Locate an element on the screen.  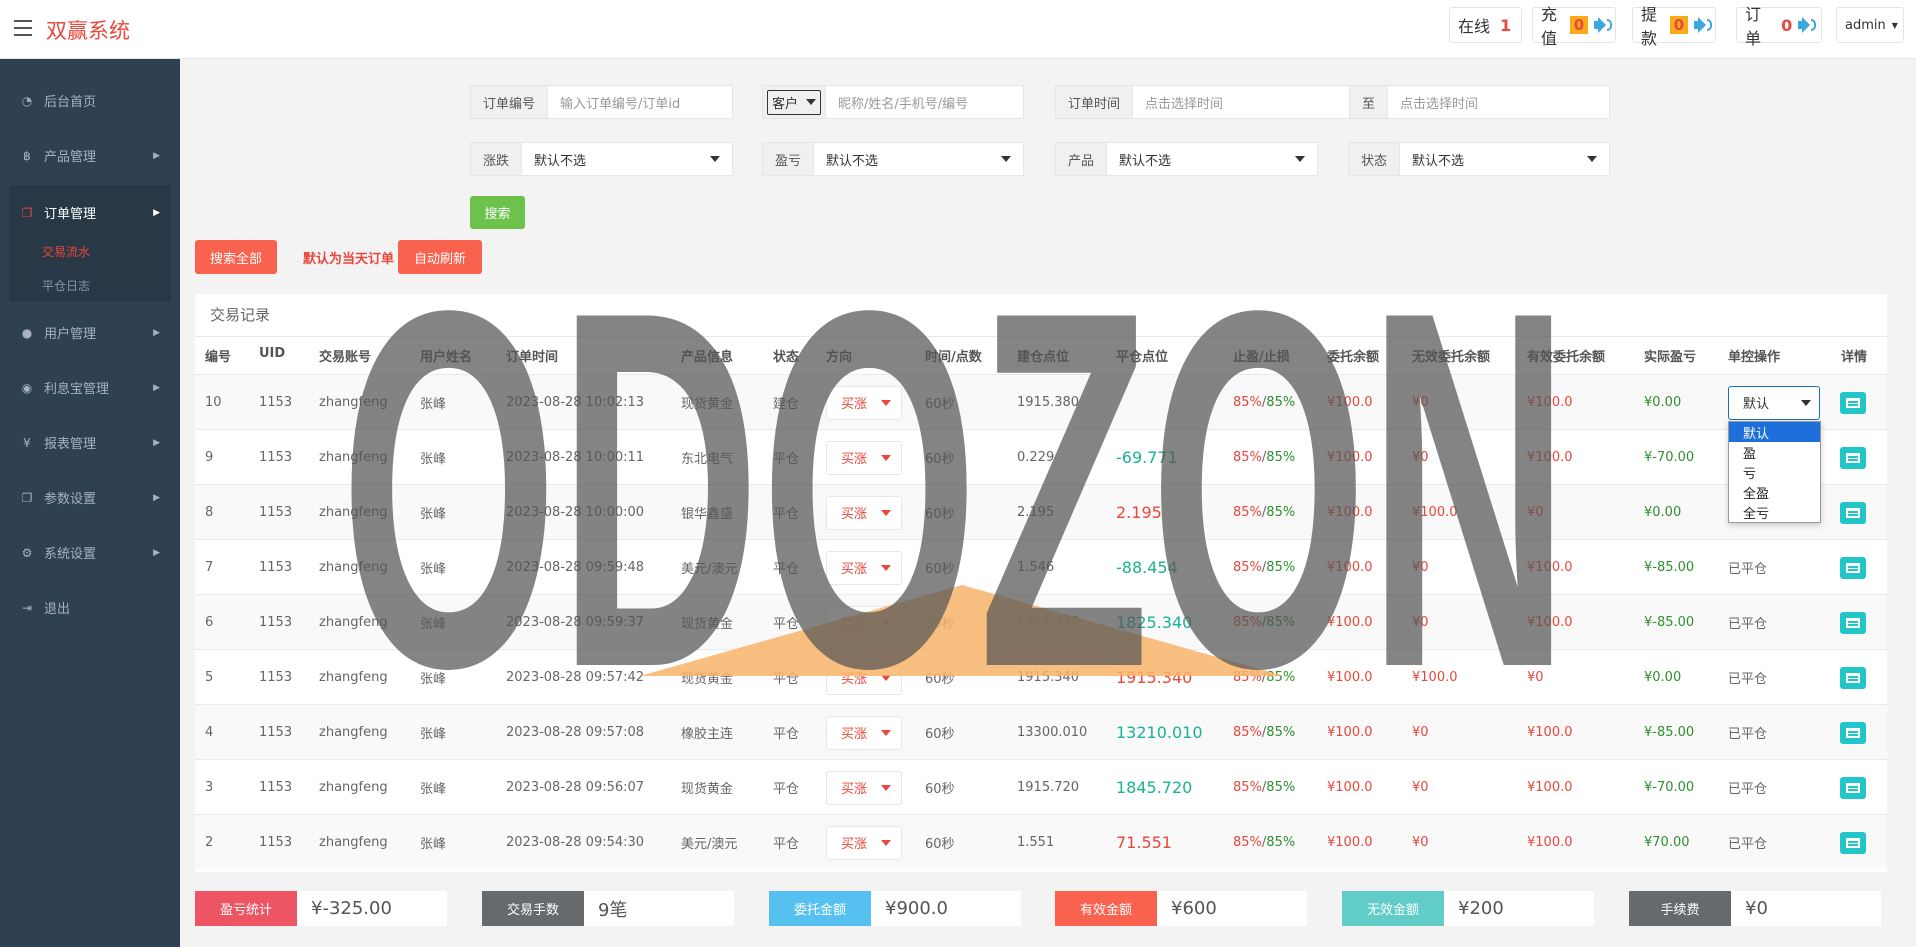
default-today-note: 默认为当天订单 is located at coordinates (349, 259).